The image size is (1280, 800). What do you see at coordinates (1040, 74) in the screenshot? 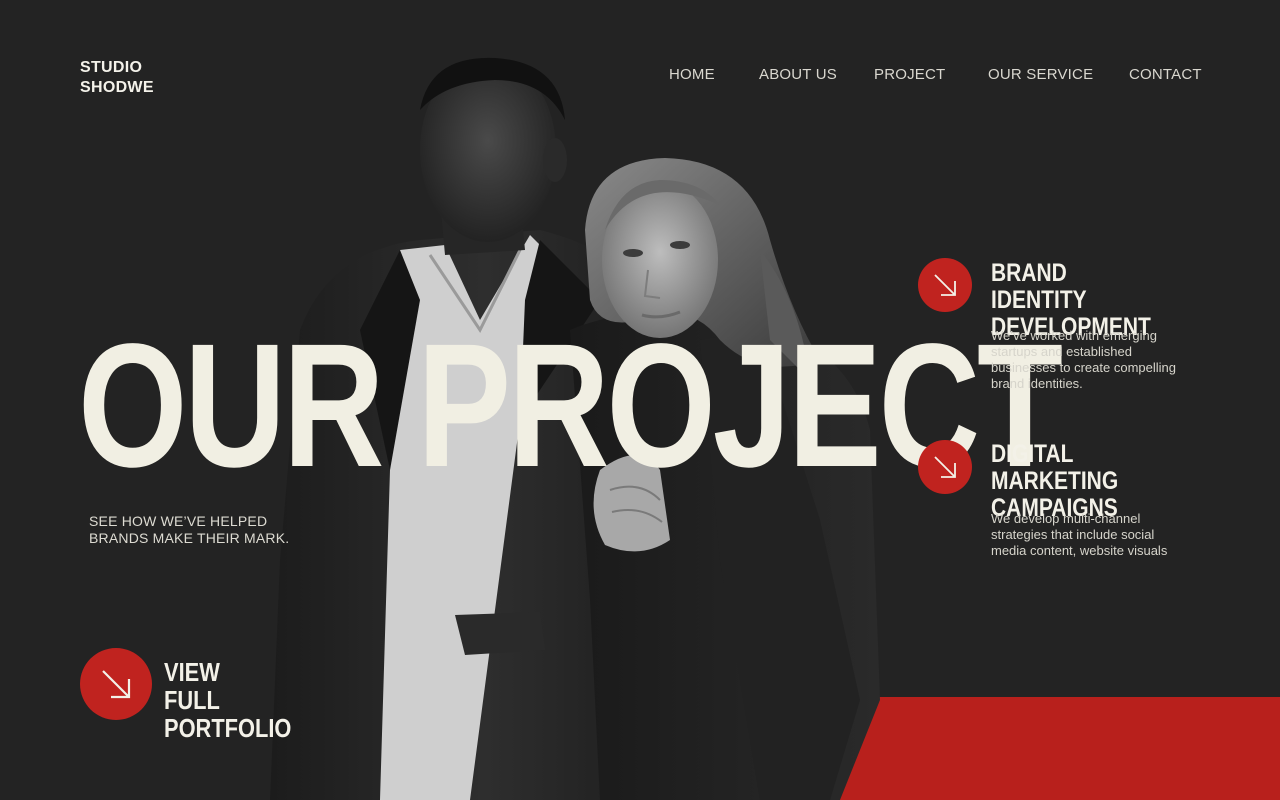
I see `nav-our-service: OUR SERVICE` at bounding box center [1040, 74].